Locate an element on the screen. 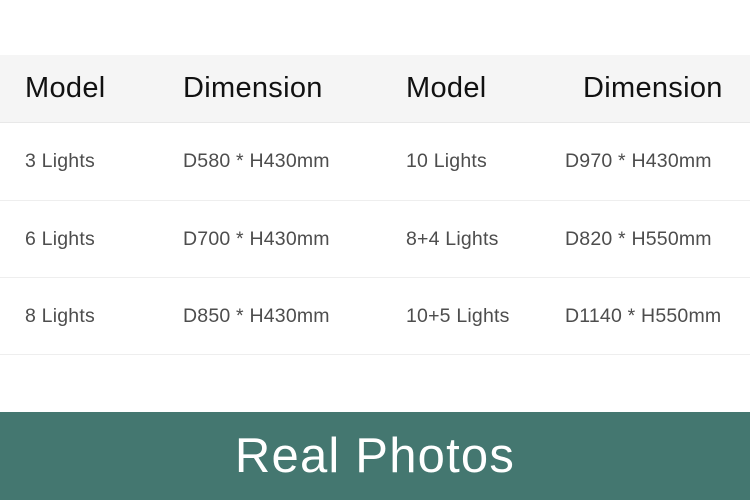  cell-dimension-left: D700 * H430mm is located at coordinates (268, 239).